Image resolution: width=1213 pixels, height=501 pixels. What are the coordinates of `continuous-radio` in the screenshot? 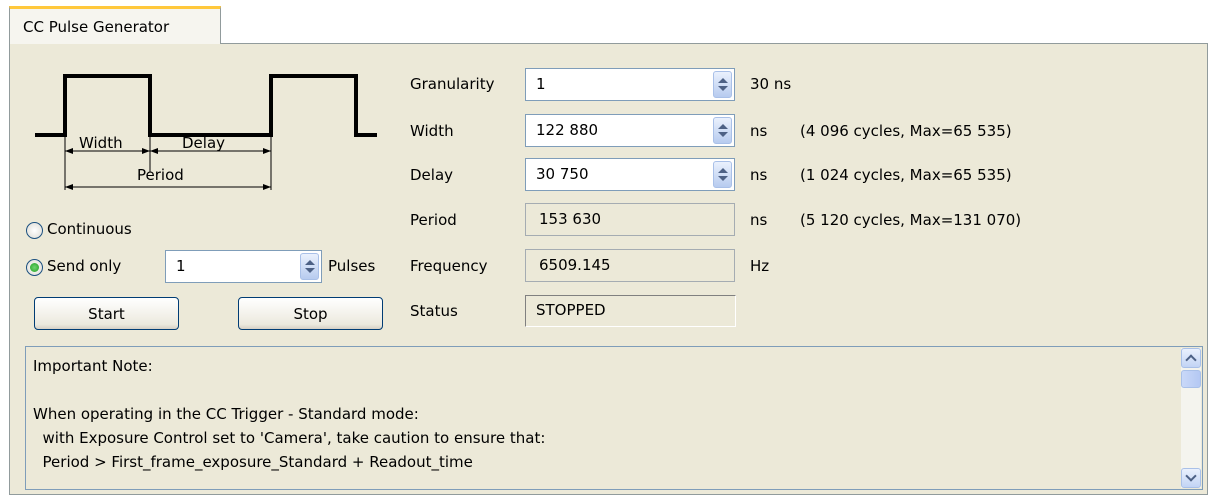 It's located at (34, 230).